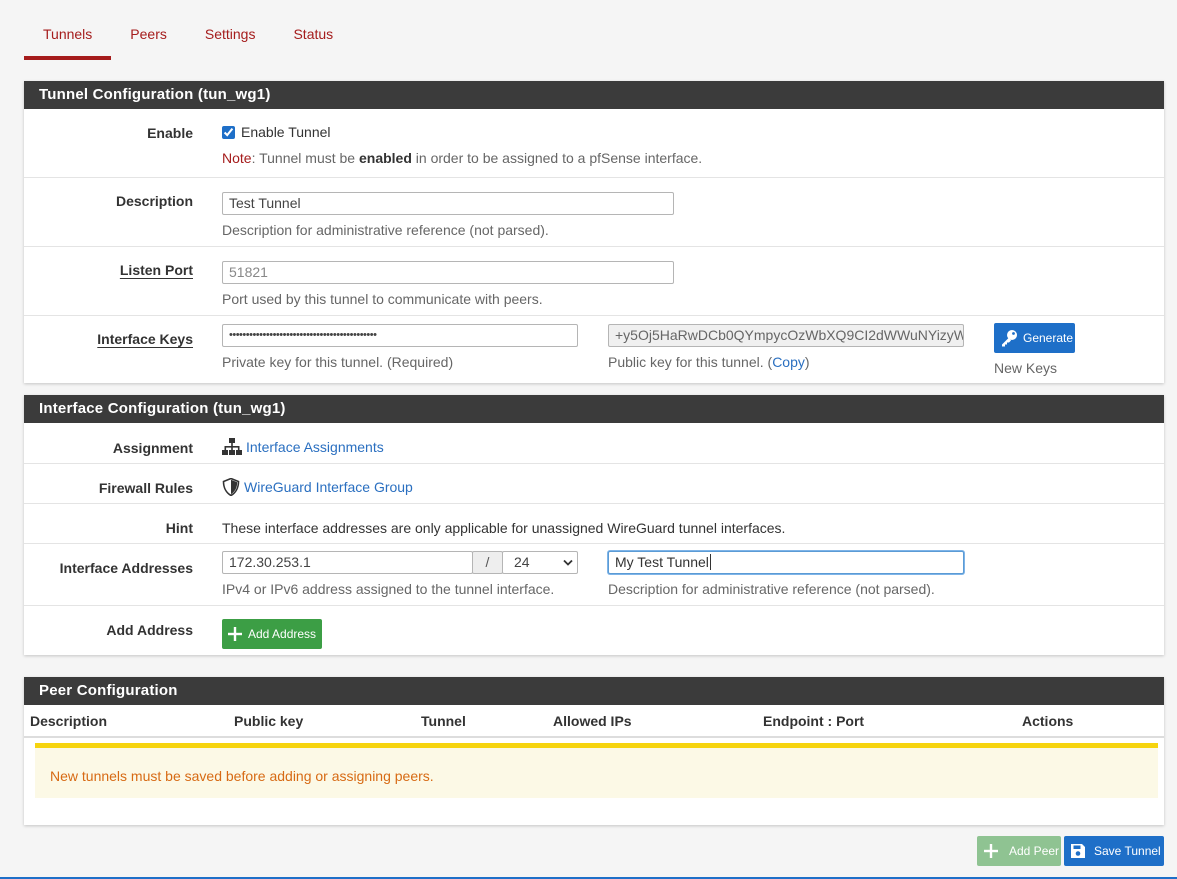 The width and height of the screenshot is (1177, 879). What do you see at coordinates (594, 691) in the screenshot?
I see `peer-config-heading: Peer Configuration` at bounding box center [594, 691].